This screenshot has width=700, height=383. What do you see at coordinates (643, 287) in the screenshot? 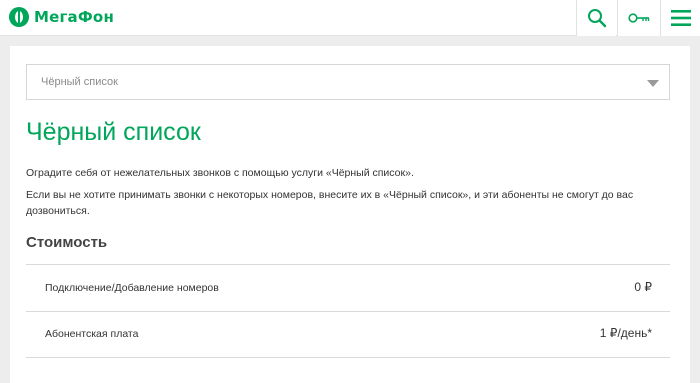
I see `price-row-value: 0 ₽` at bounding box center [643, 287].